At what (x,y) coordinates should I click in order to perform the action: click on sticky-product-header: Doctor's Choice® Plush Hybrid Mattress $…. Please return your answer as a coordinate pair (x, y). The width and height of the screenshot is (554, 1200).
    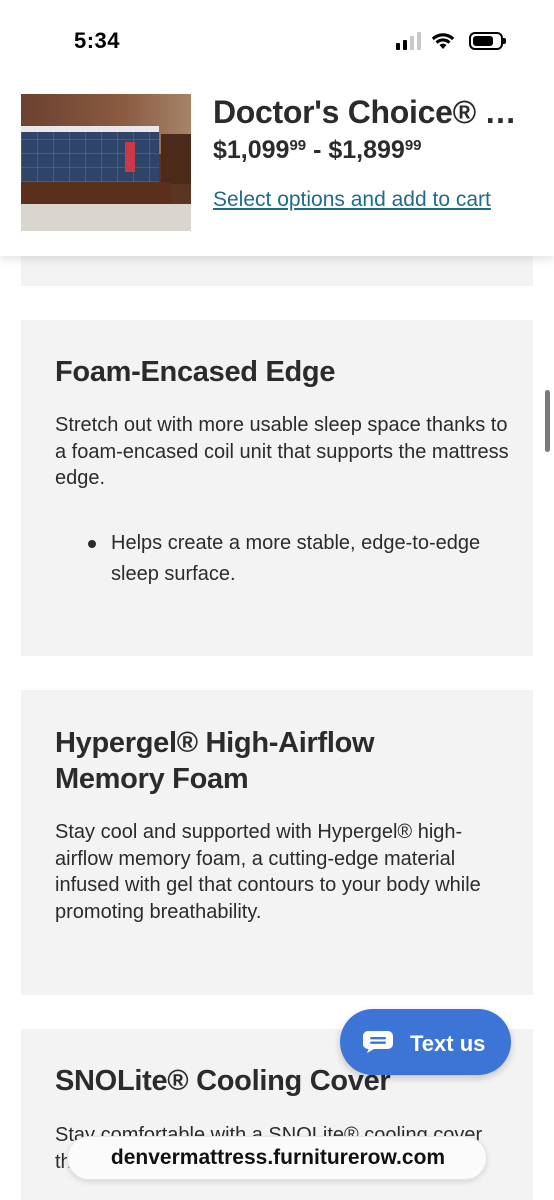
    Looking at the image, I should click on (277, 168).